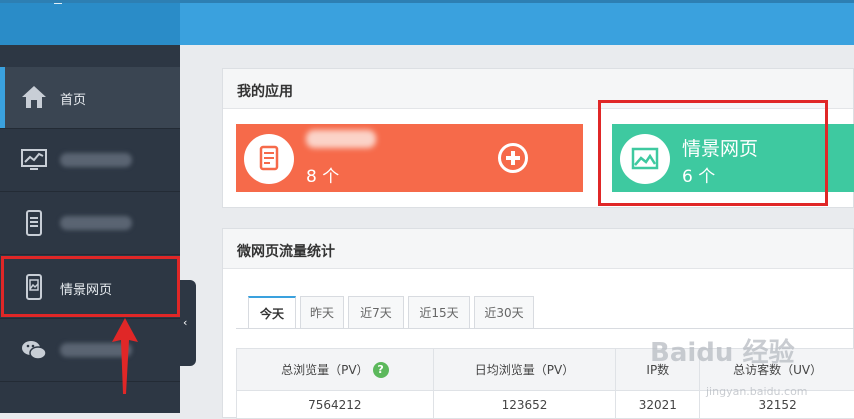 Image resolution: width=854 pixels, height=419 pixels. Describe the element at coordinates (381, 370) in the screenshot. I see `help-icon: ?` at that location.